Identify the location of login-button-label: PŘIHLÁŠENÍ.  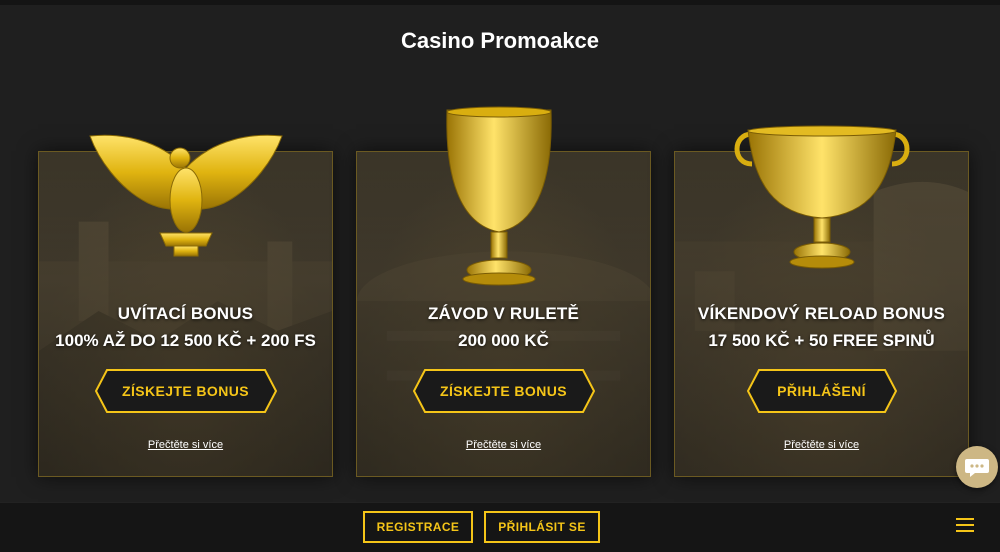
(821, 391).